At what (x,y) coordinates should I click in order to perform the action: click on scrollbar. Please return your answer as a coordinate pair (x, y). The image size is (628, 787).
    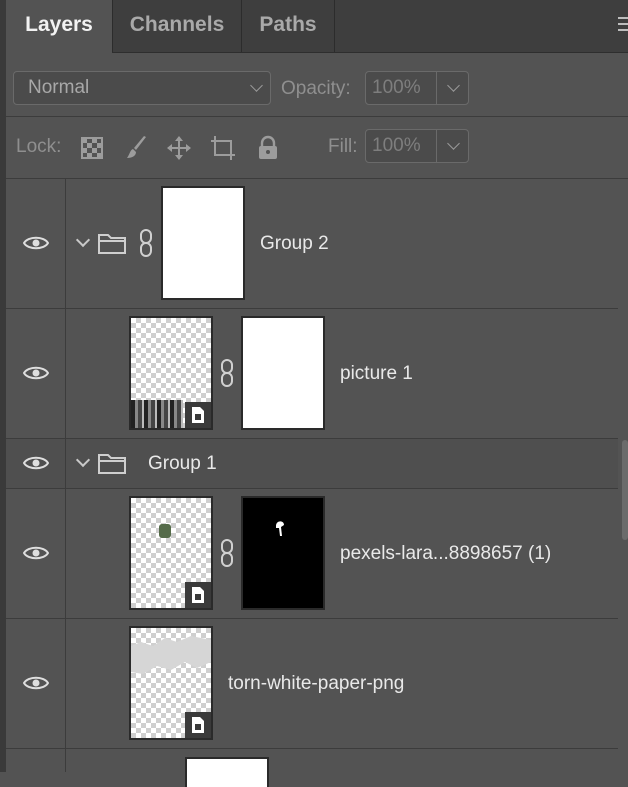
    Looking at the image, I should click on (625, 490).